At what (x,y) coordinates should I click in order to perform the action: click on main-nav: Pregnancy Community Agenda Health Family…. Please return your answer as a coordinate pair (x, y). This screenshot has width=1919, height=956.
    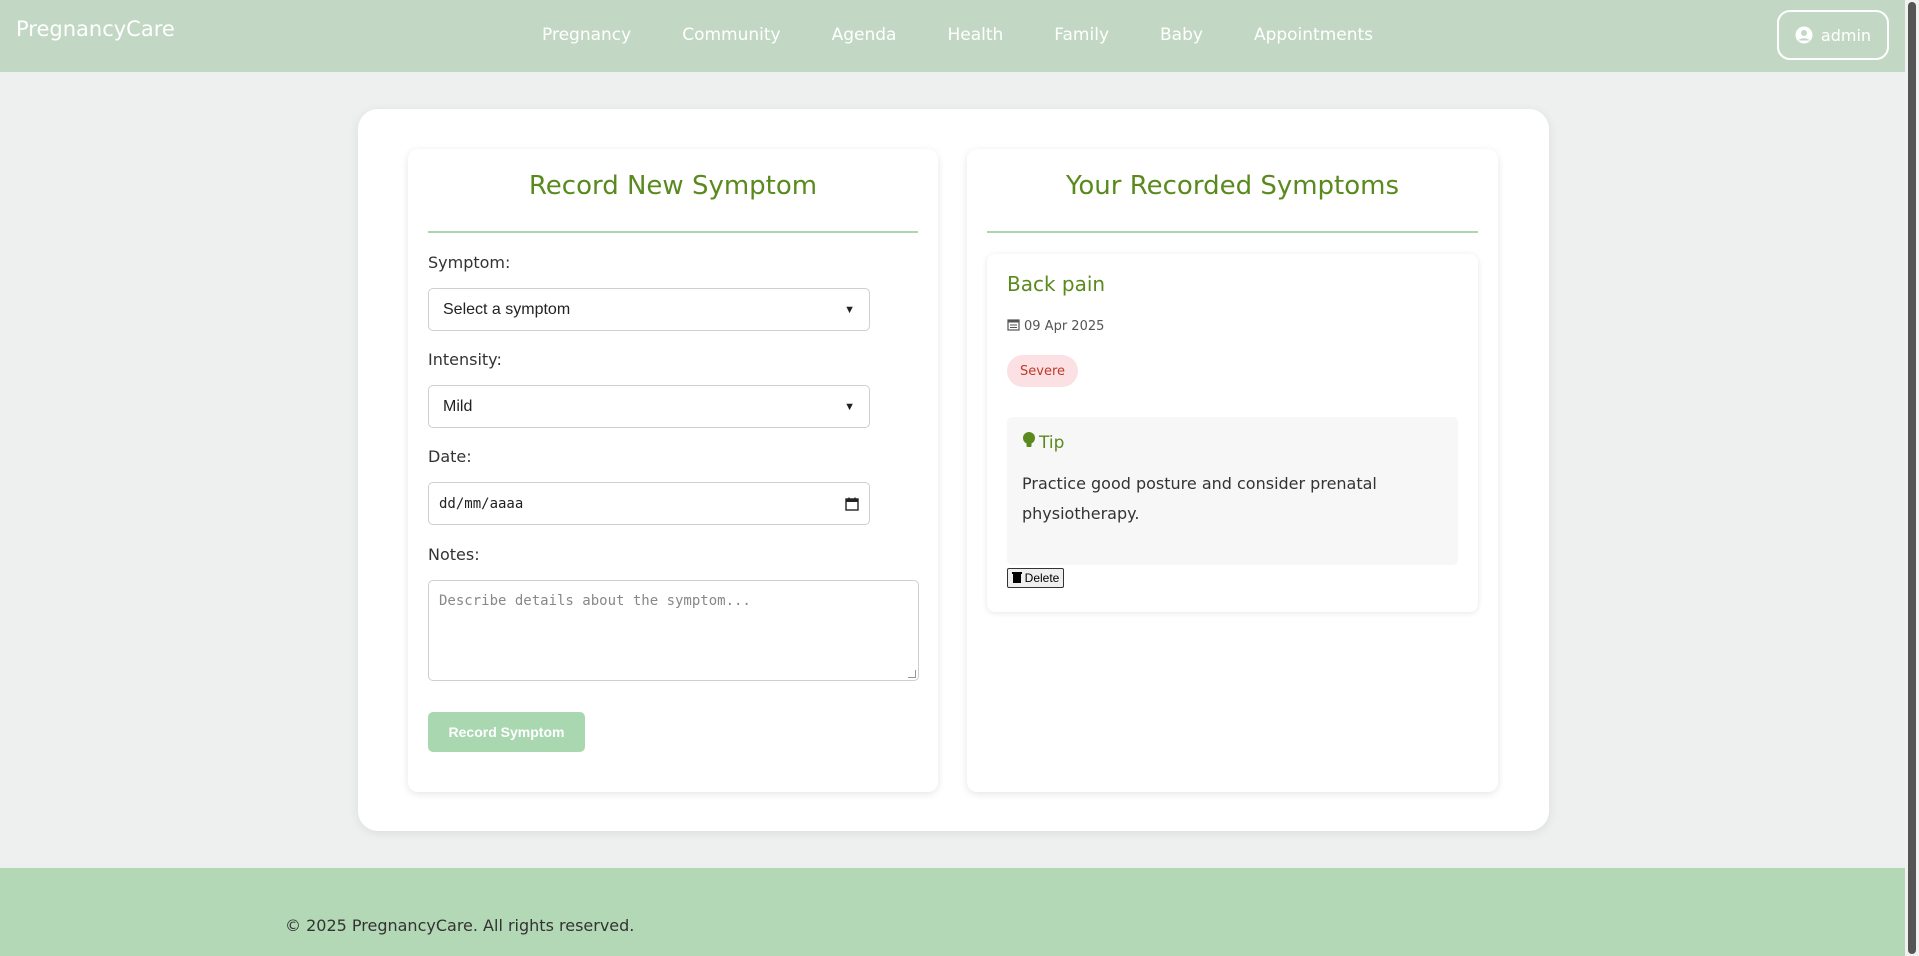
    Looking at the image, I should click on (957, 35).